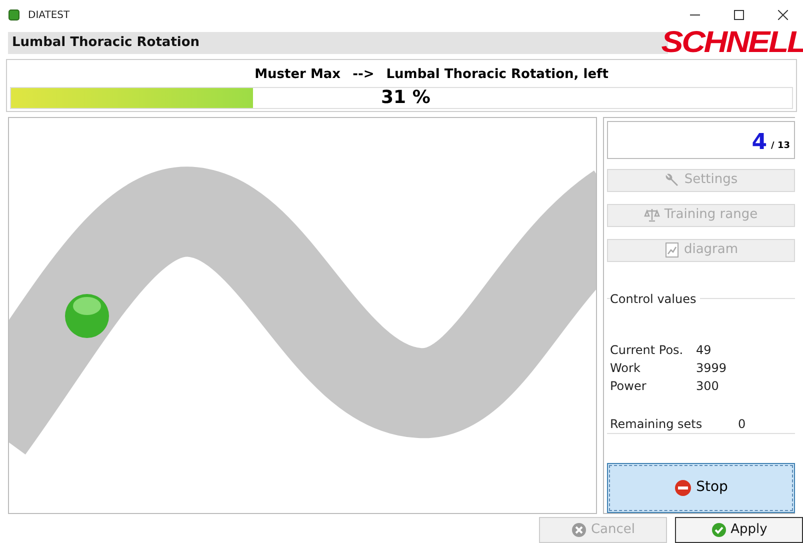 This screenshot has height=543, width=803. Describe the element at coordinates (652, 215) in the screenshot. I see `scale-icon` at that location.